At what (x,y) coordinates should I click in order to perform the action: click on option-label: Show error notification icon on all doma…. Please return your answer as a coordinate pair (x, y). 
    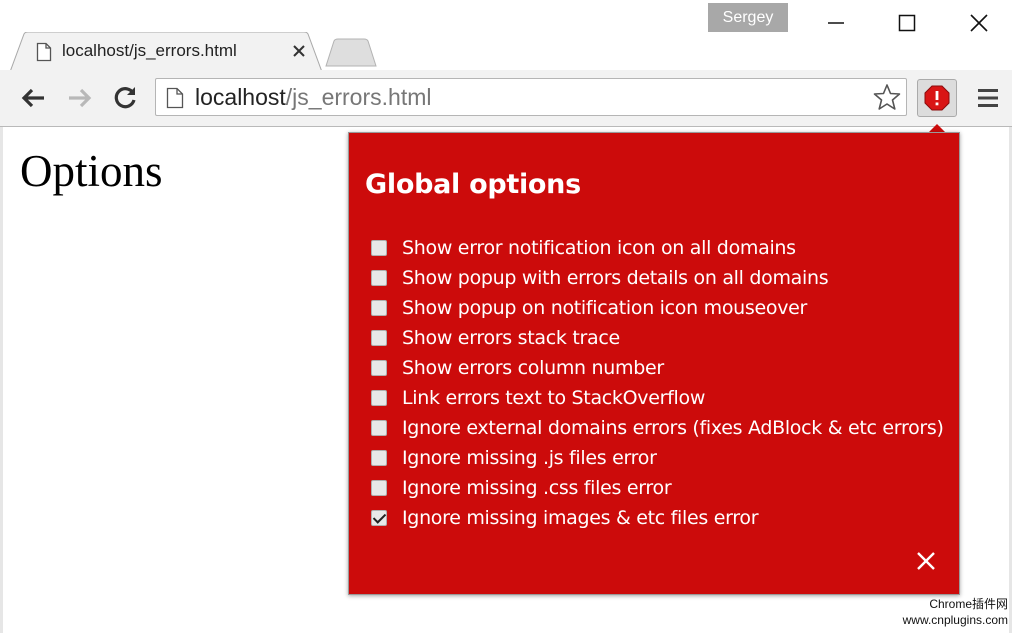
    Looking at the image, I should click on (599, 248).